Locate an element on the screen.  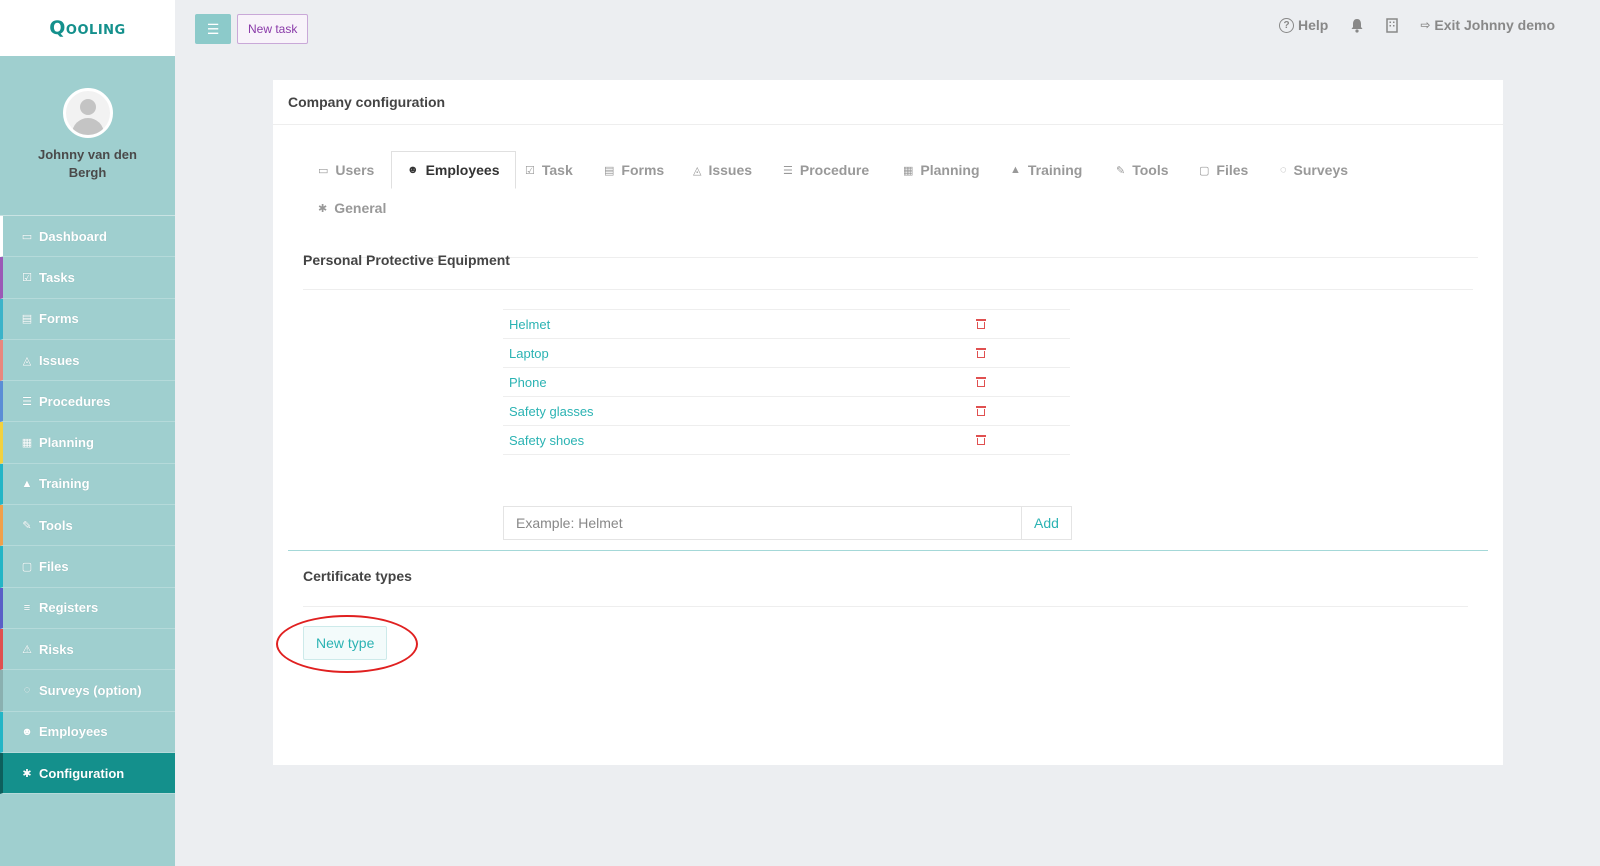
new-type-button: New type is located at coordinates (345, 643).